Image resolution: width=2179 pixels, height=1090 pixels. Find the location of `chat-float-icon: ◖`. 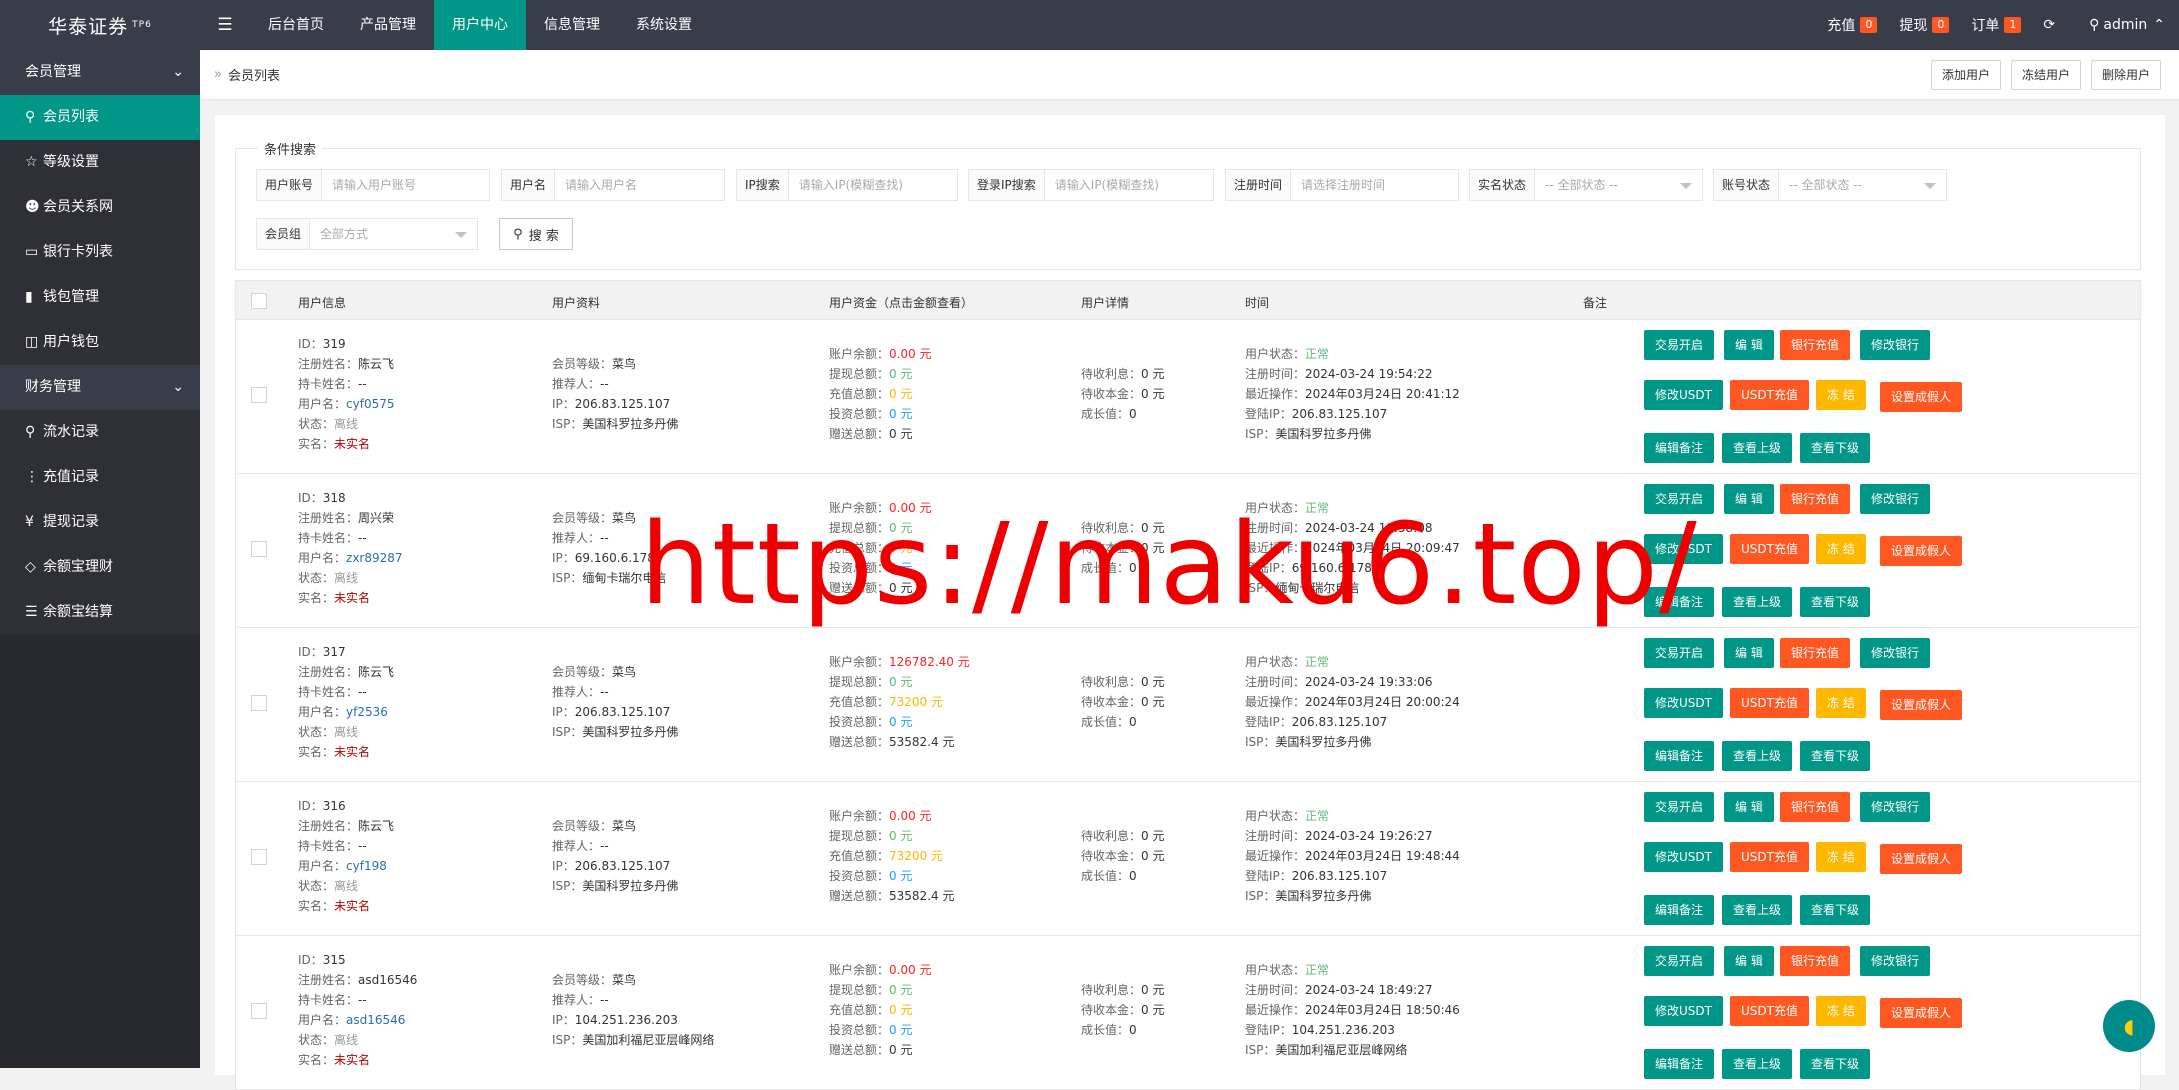

chat-float-icon: ◖ is located at coordinates (2129, 1026).